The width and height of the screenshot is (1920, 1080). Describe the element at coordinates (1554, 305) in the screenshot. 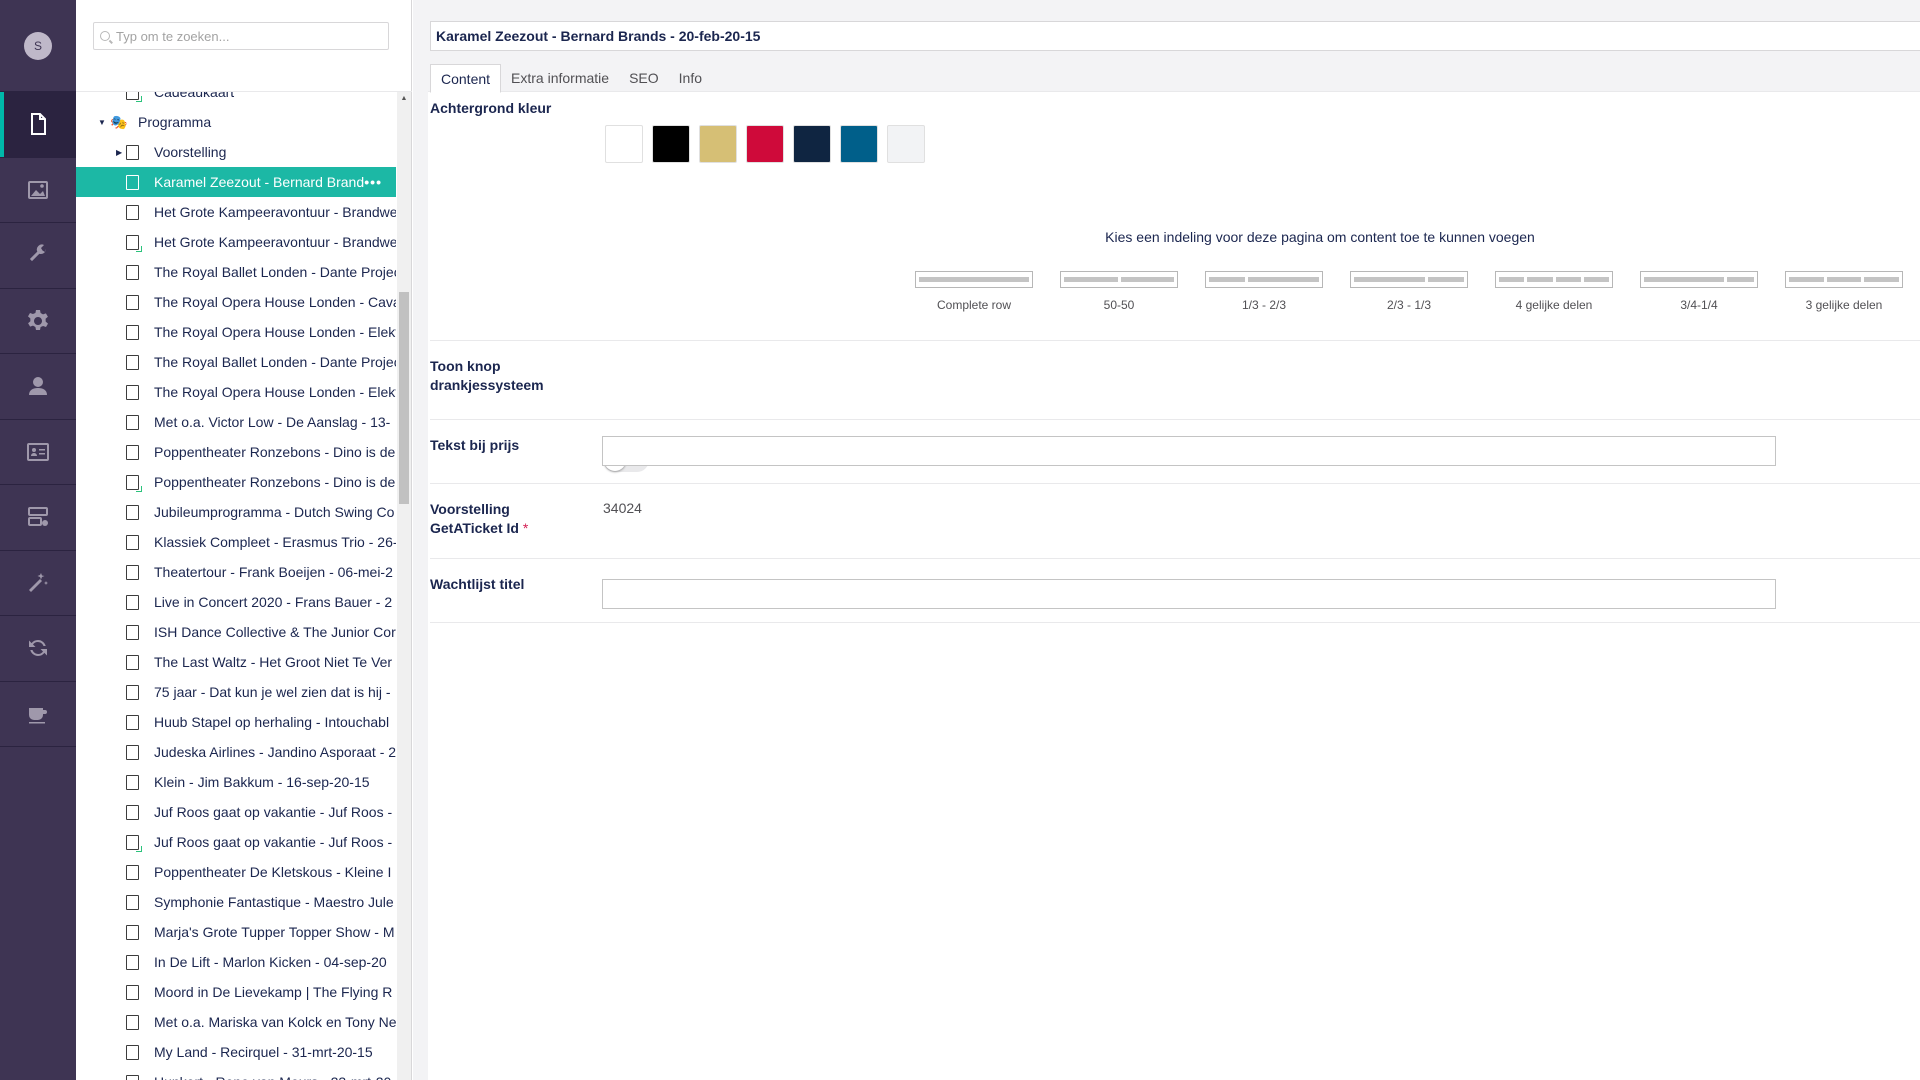

I see `layout-caption: 4 gelijke delen` at that location.